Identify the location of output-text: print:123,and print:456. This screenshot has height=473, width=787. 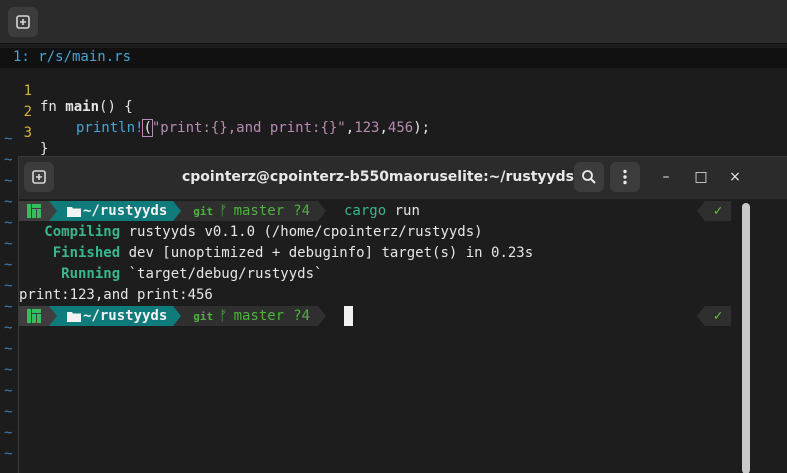
(116, 295).